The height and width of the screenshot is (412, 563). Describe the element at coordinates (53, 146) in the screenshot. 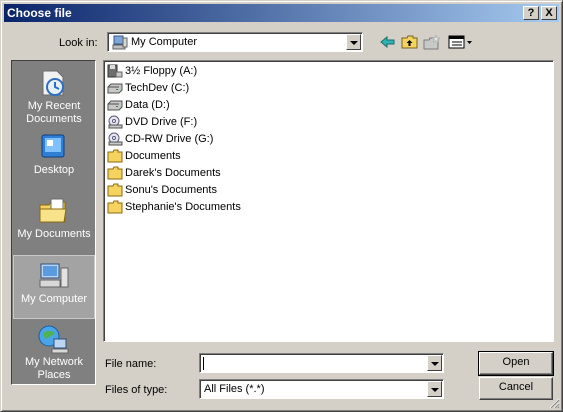

I see `desktop-icon` at that location.